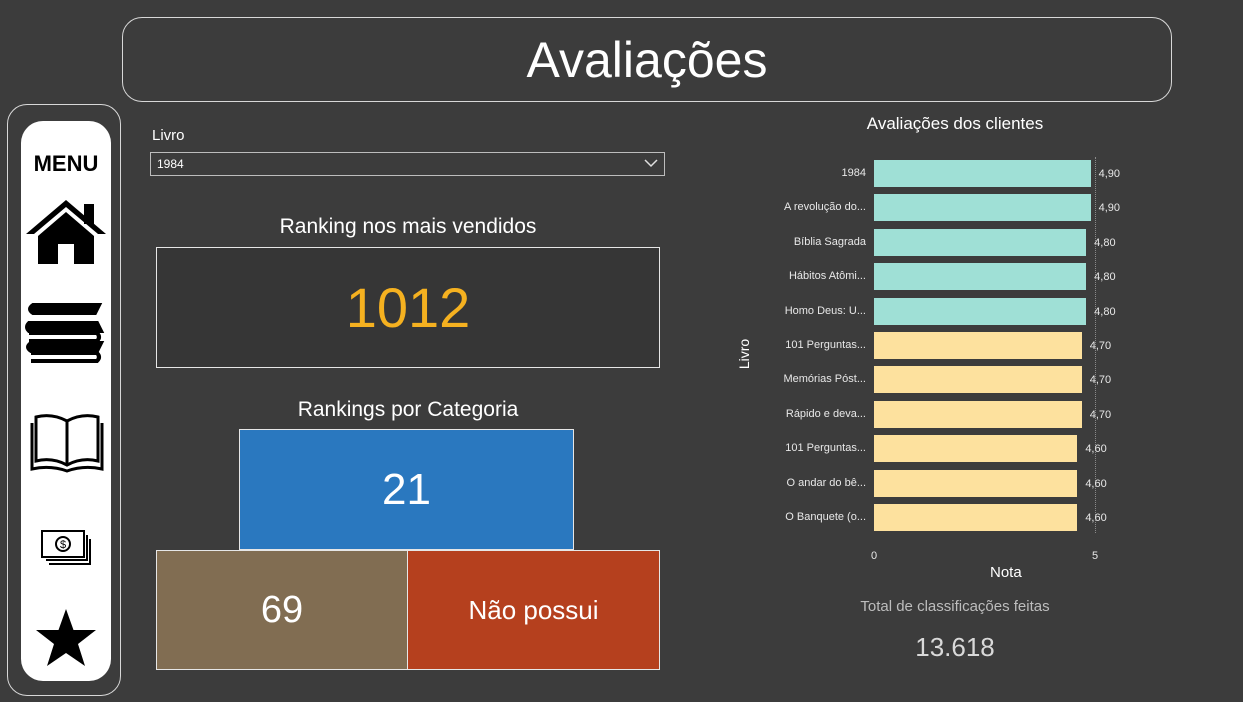  What do you see at coordinates (282, 610) in the screenshot?
I see `category-tile-left: 69` at bounding box center [282, 610].